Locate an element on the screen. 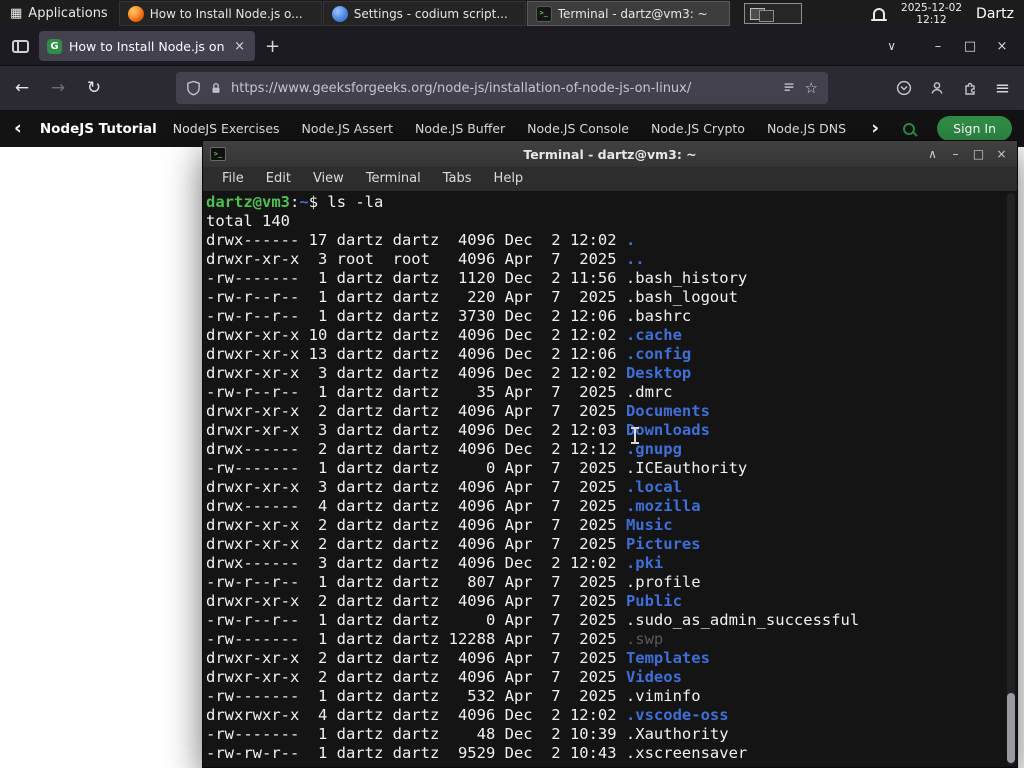  firefox-view-icon is located at coordinates (20, 46).